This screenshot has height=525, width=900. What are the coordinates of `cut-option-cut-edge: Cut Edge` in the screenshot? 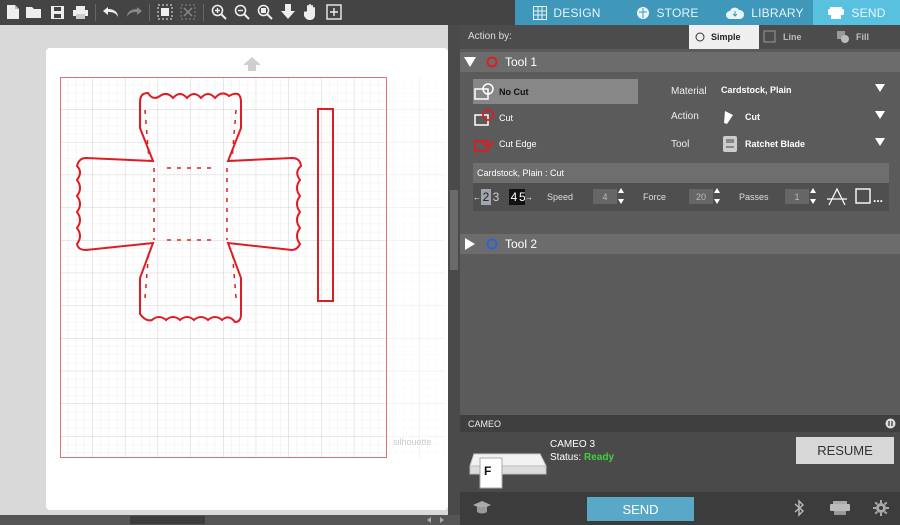 It's located at (555, 143).